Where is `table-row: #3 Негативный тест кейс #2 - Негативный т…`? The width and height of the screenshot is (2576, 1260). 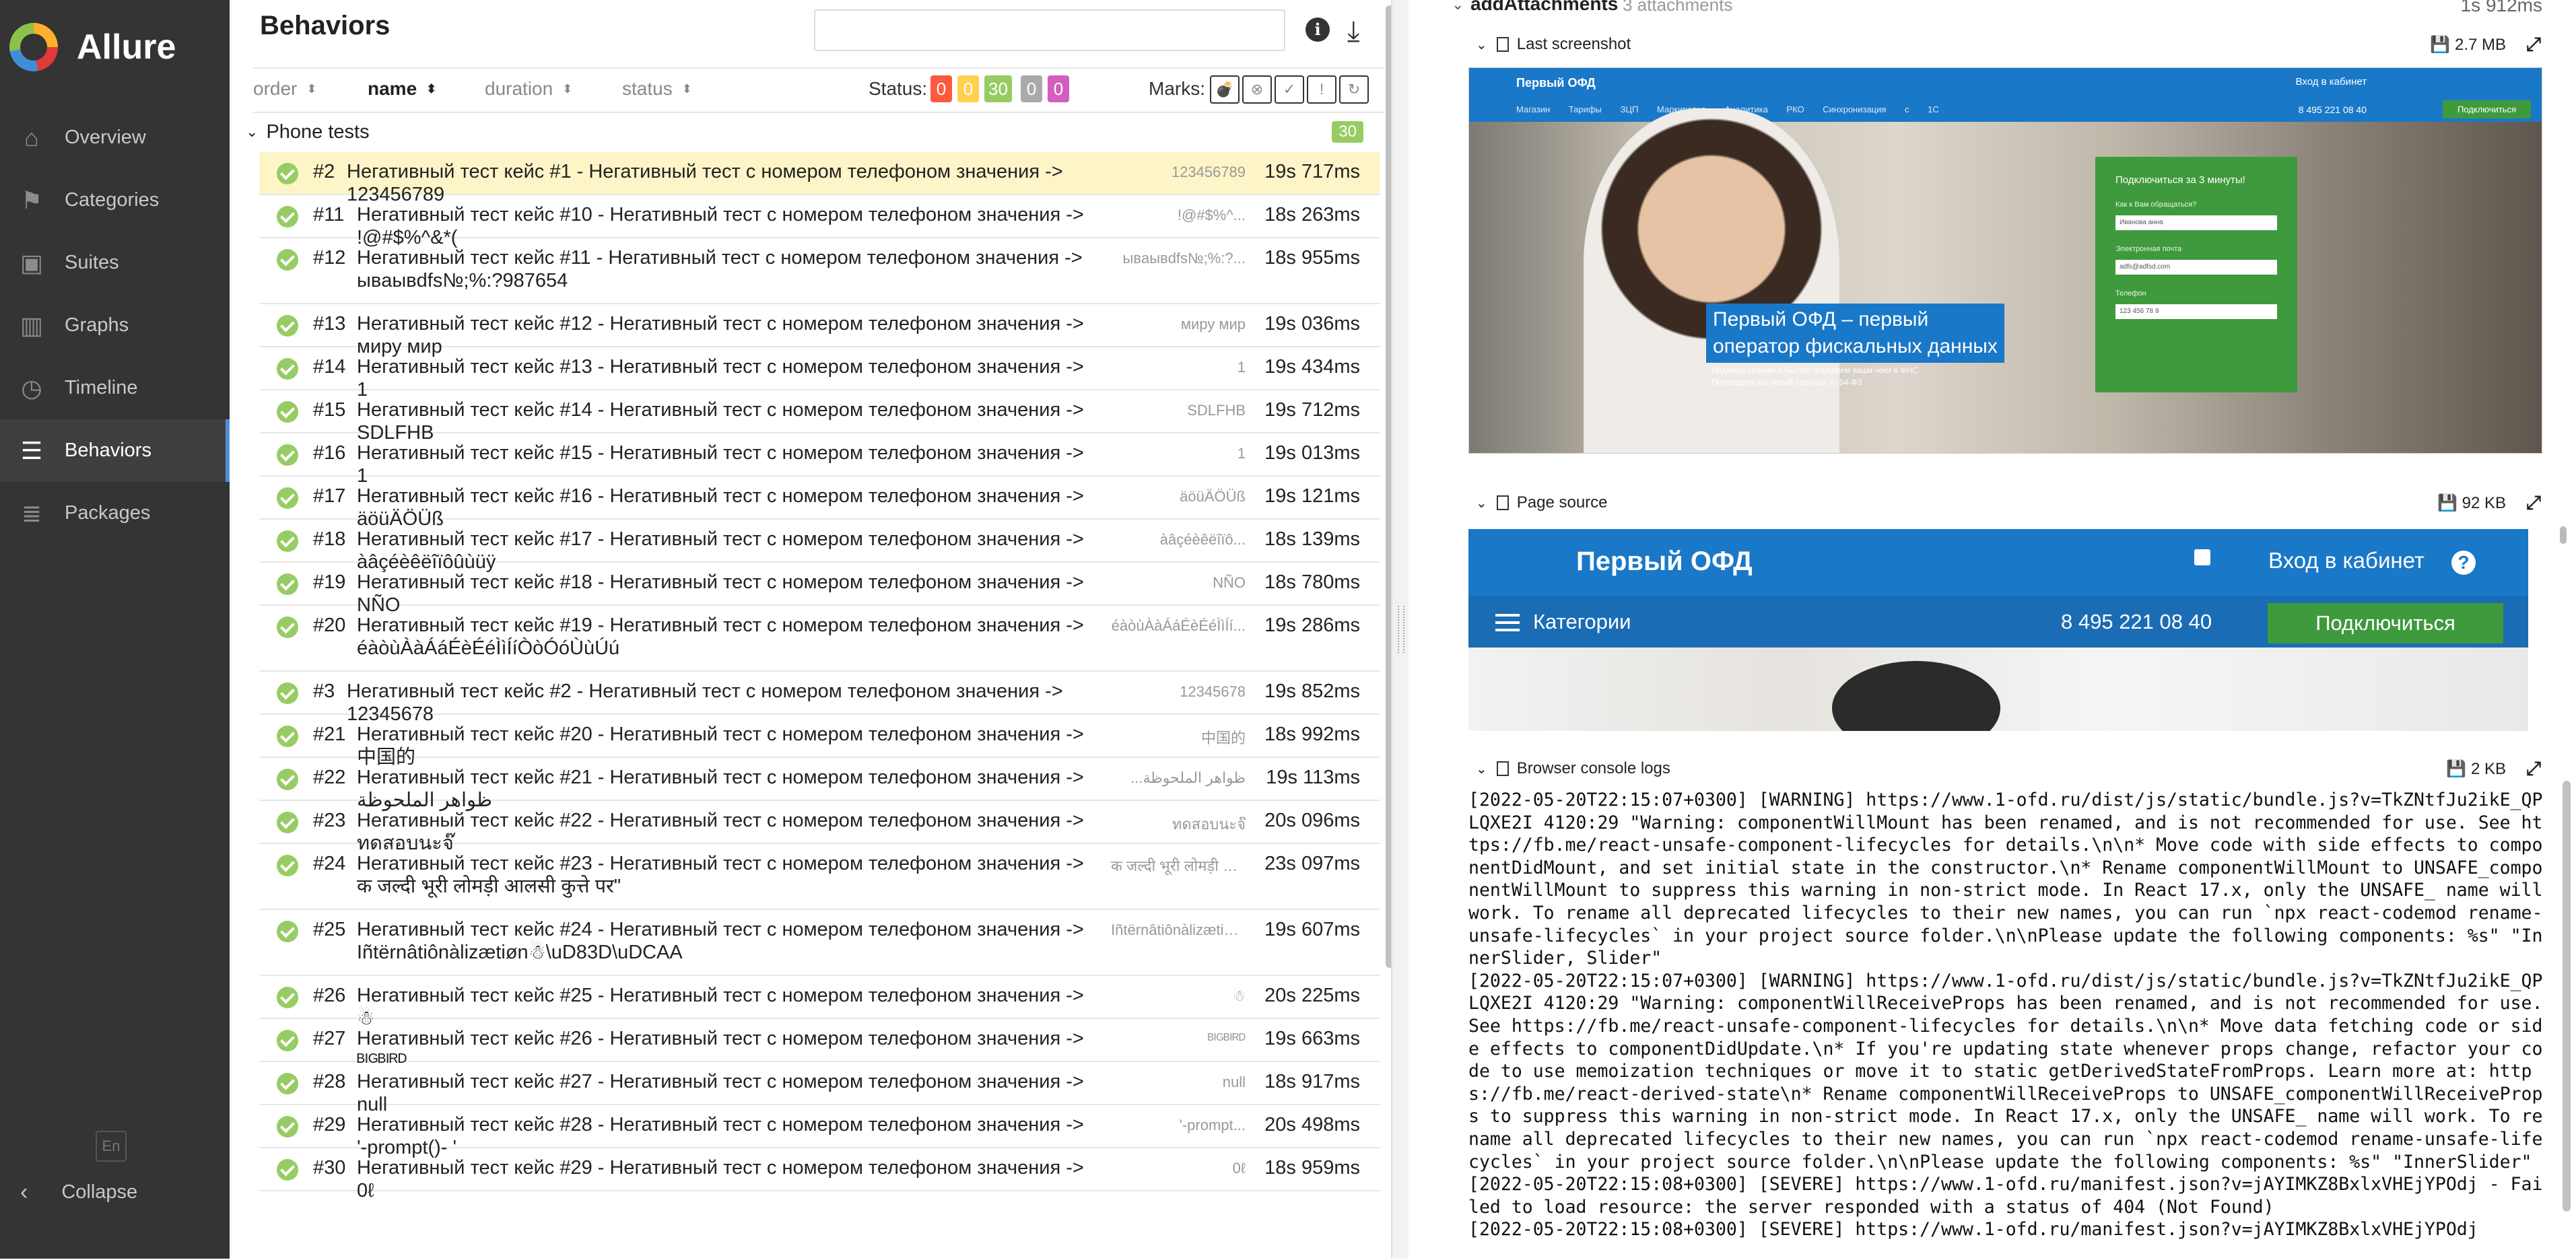
table-row: #3 Негативный тест кейс #2 - Негативный т… is located at coordinates (820, 699).